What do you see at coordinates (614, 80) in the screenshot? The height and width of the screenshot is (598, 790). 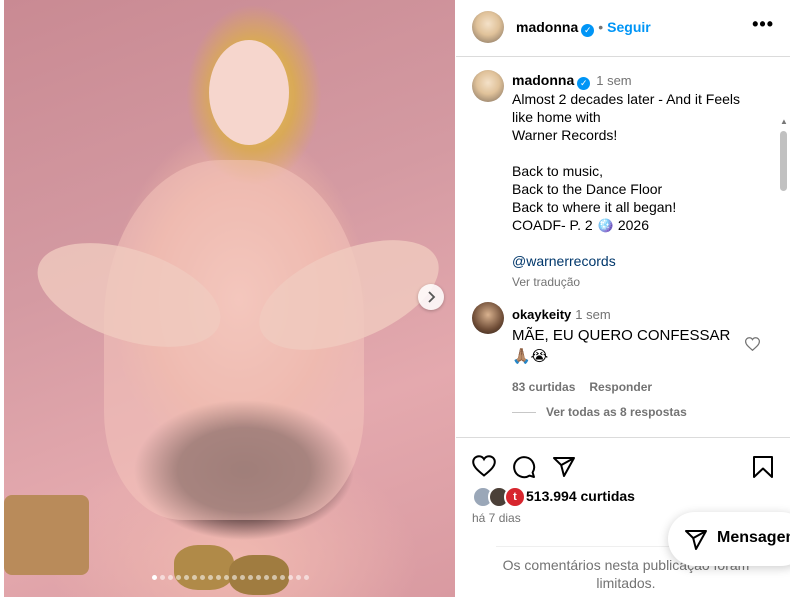 I see `caption-time: 1 sem` at bounding box center [614, 80].